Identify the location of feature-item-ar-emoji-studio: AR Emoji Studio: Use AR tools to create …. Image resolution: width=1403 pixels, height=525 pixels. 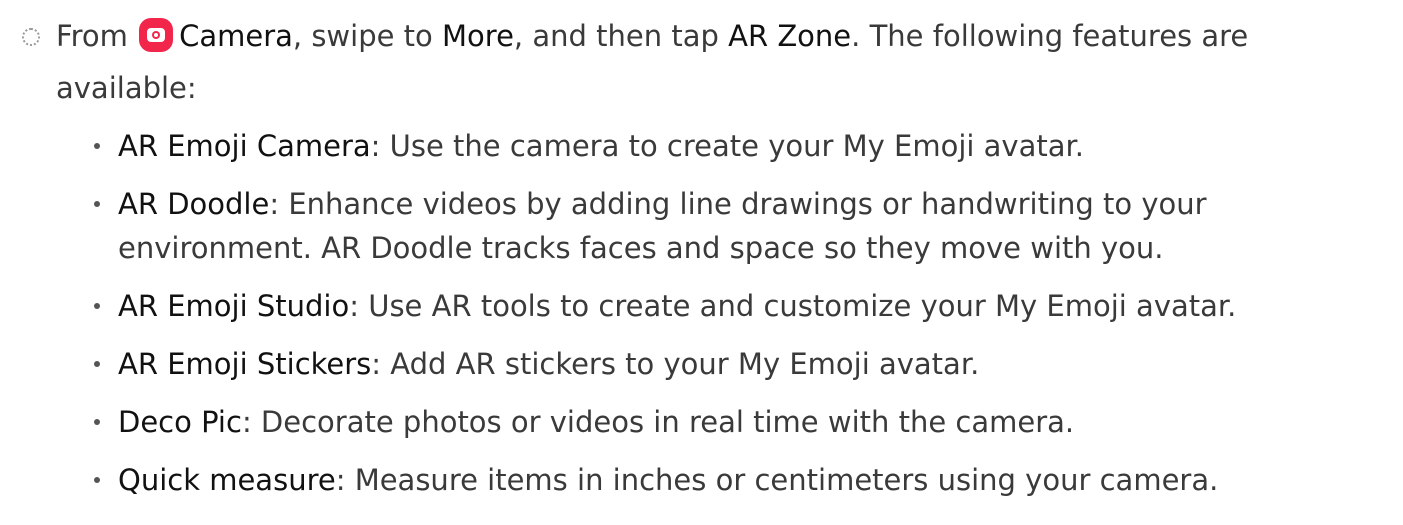
(744, 306).